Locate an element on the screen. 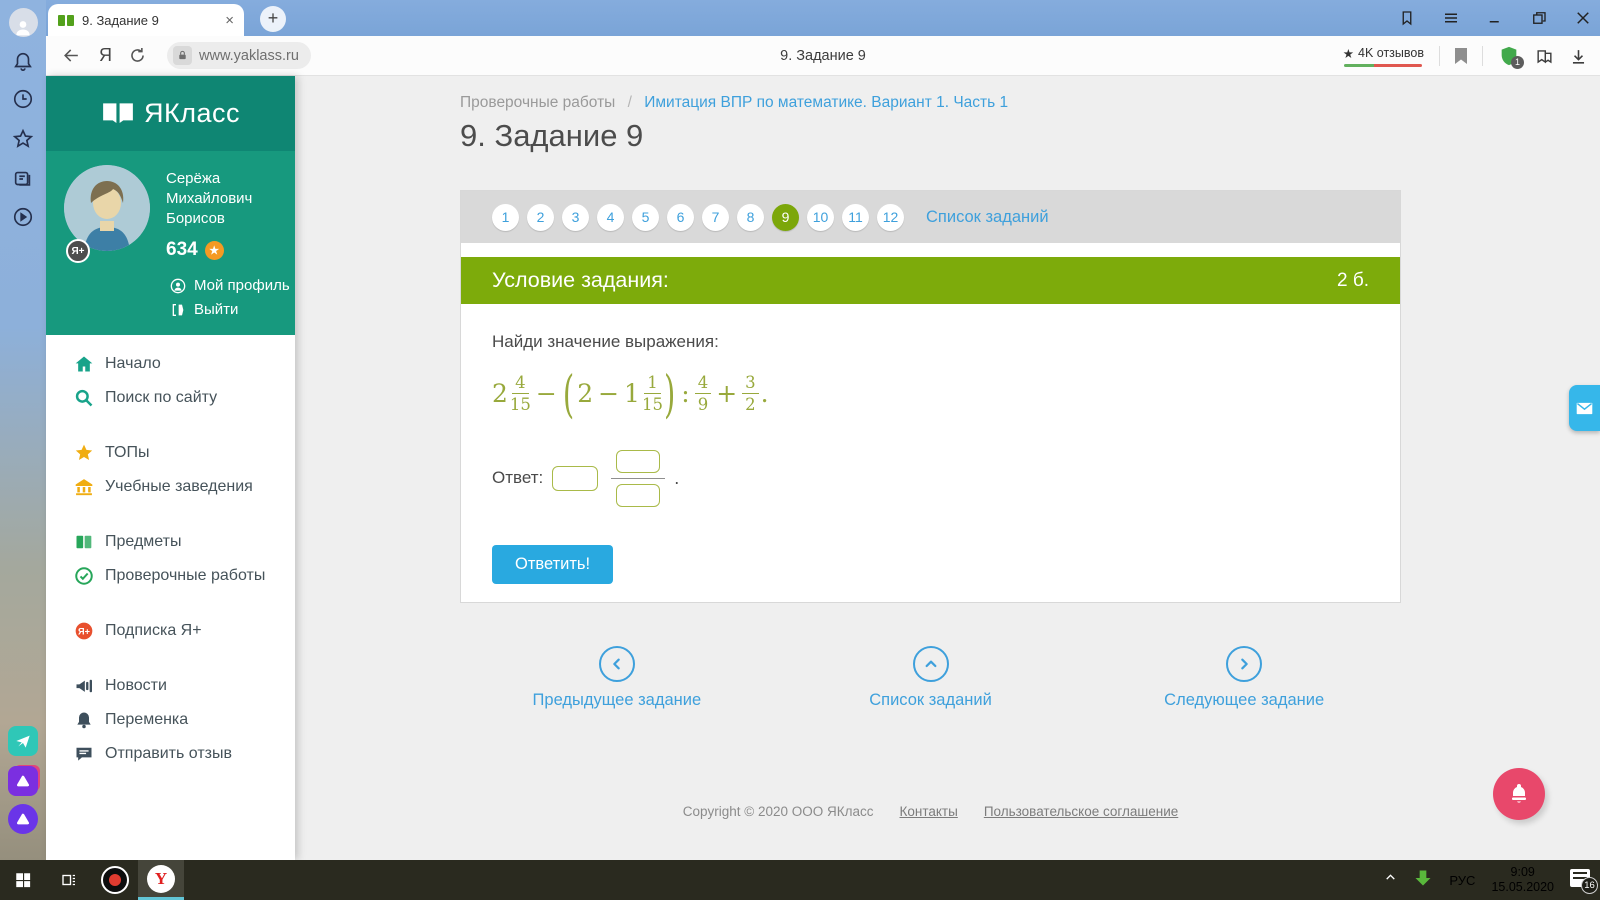 This screenshot has height=900, width=1600. notifications-bell-icon is located at coordinates (23, 61).